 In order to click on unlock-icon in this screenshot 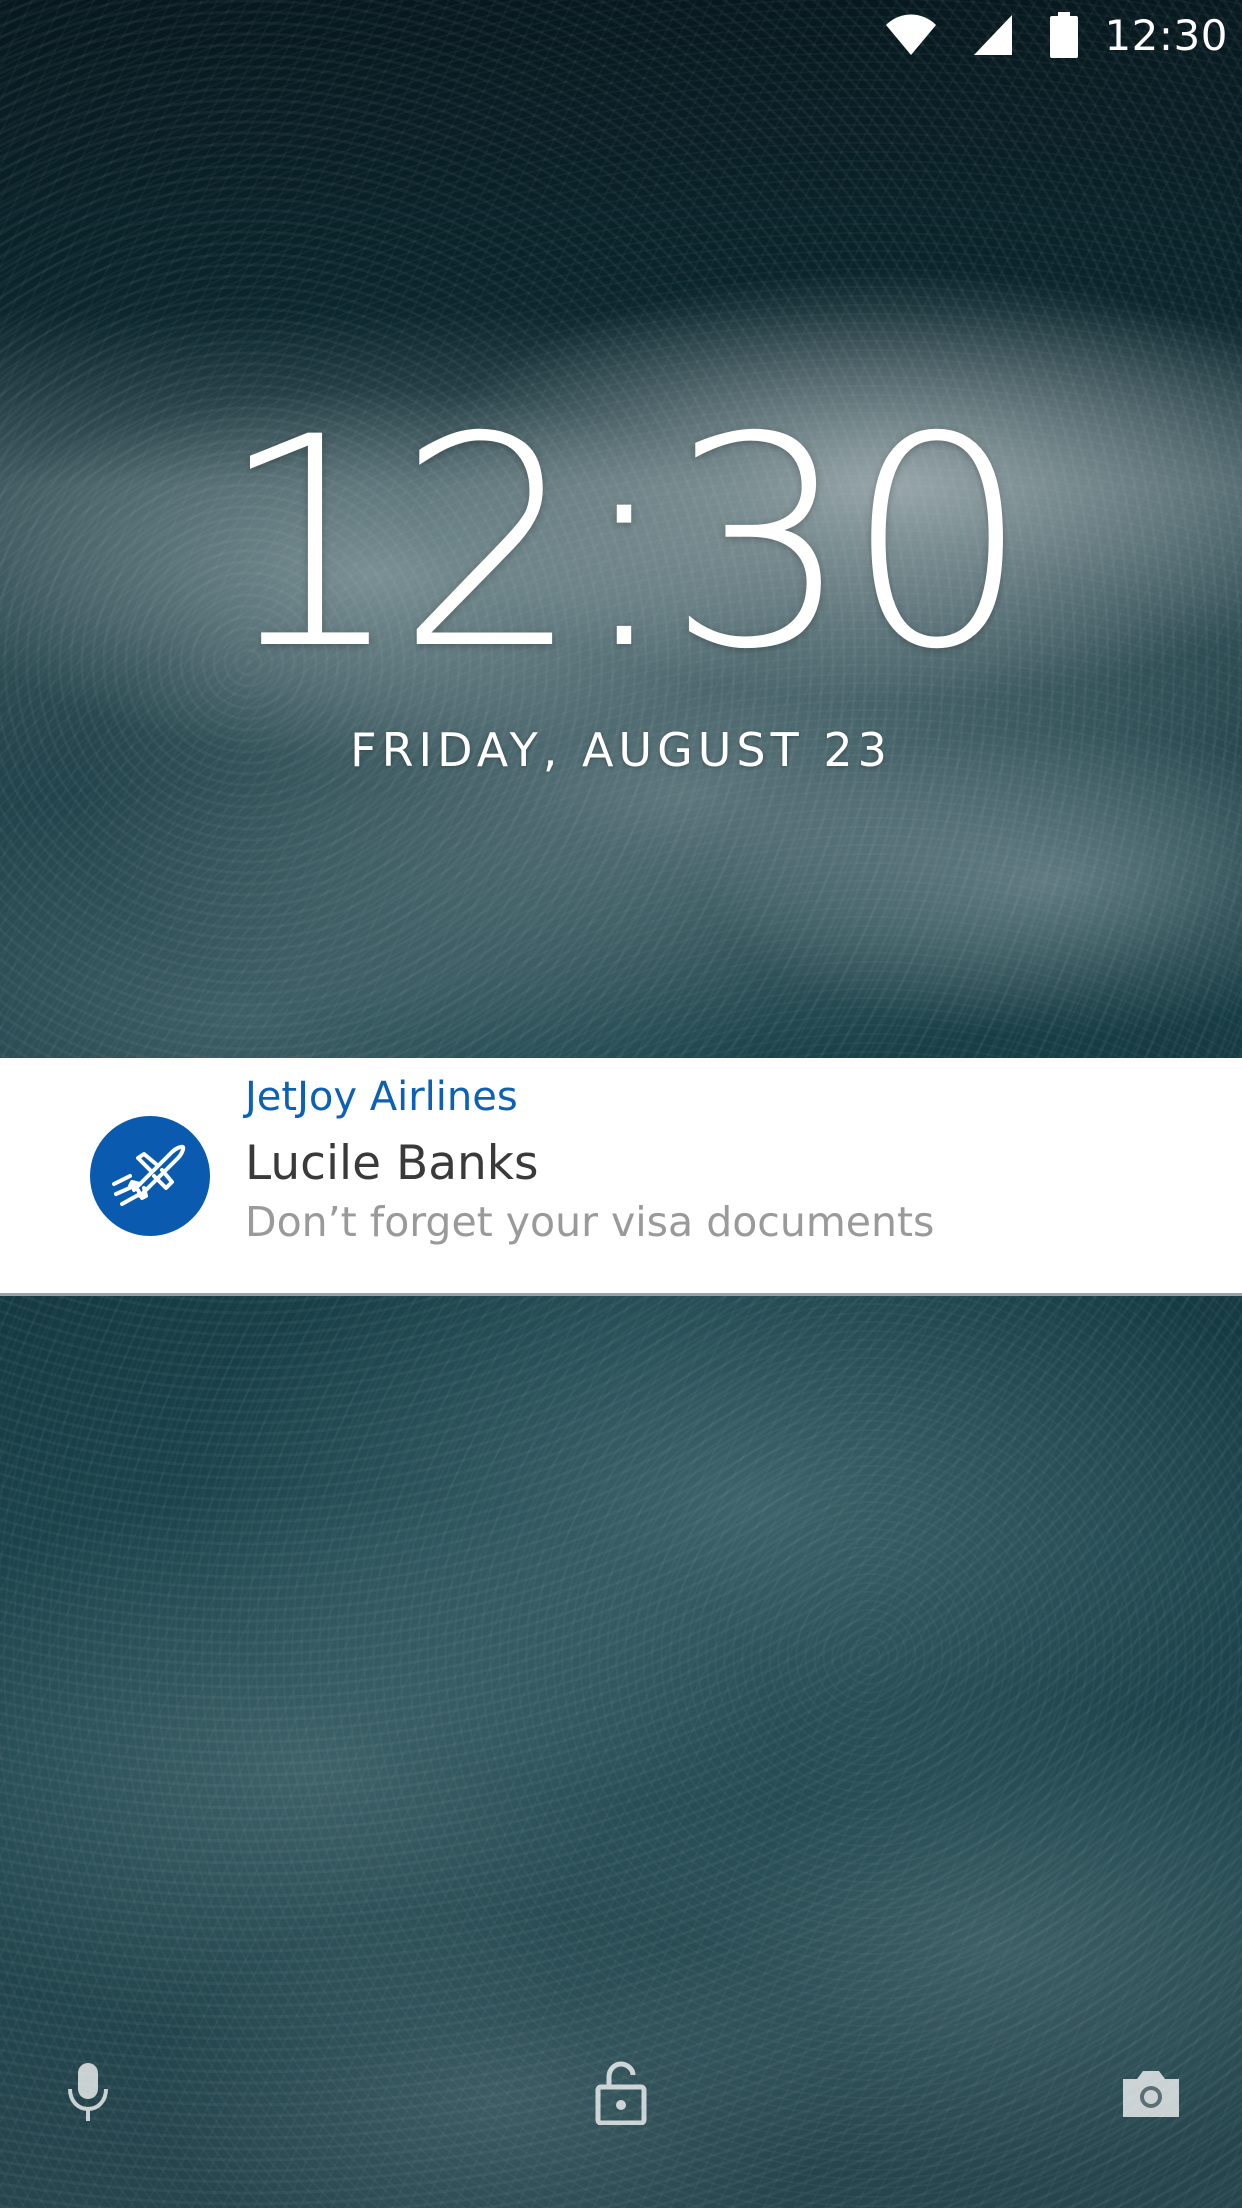, I will do `click(621, 2095)`.